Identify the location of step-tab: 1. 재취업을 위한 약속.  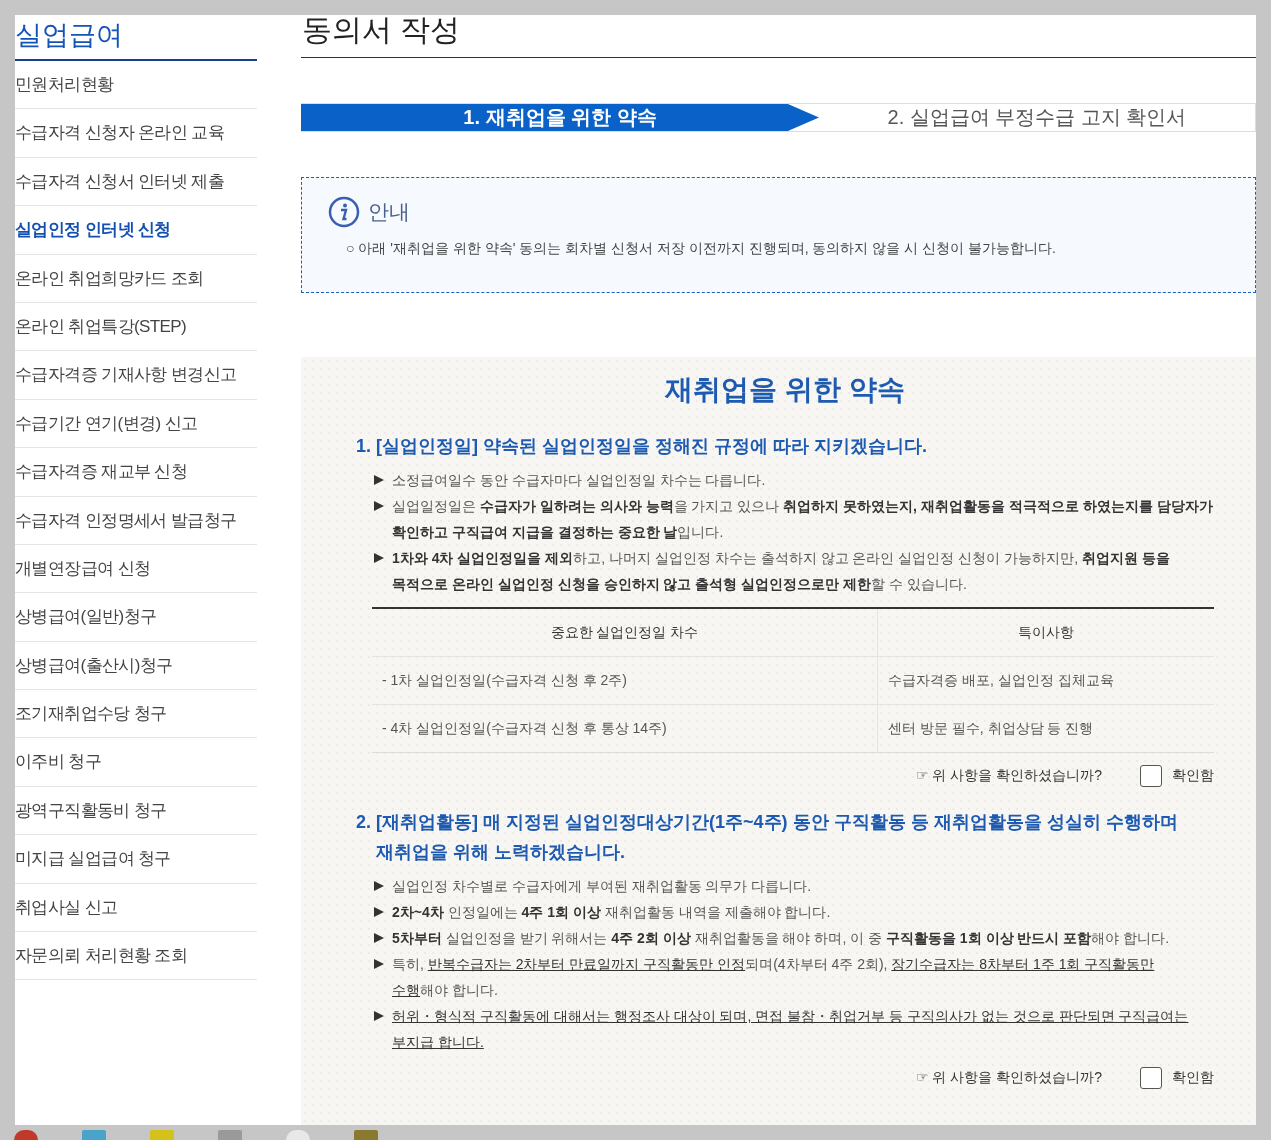
(560, 117).